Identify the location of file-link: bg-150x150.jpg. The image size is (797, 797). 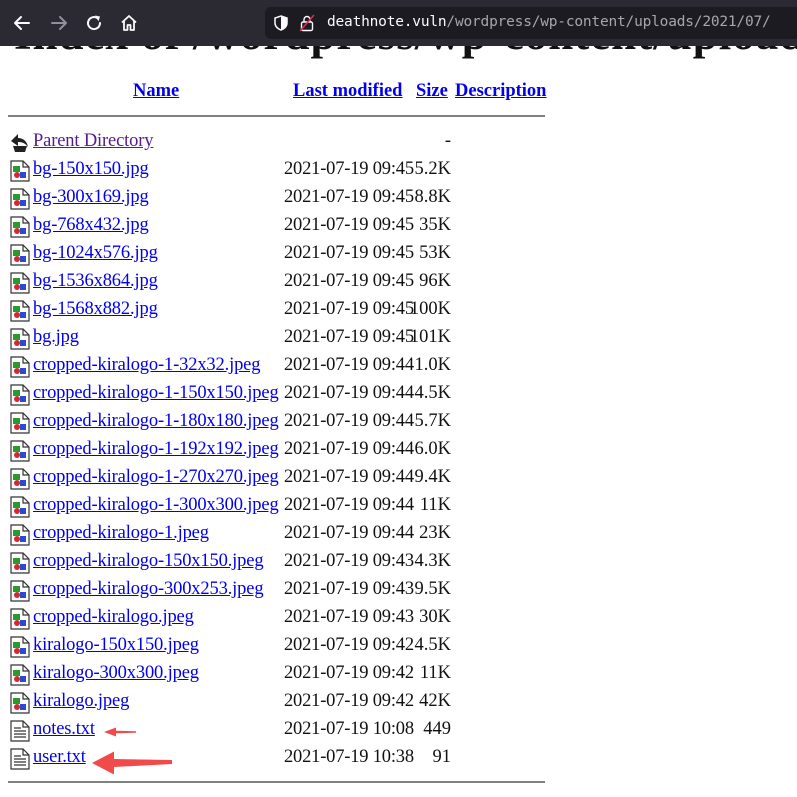
(91, 169).